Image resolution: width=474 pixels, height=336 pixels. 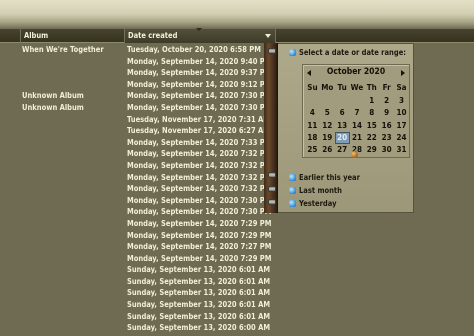 I want to click on calendar-day: 16, so click(x=386, y=126).